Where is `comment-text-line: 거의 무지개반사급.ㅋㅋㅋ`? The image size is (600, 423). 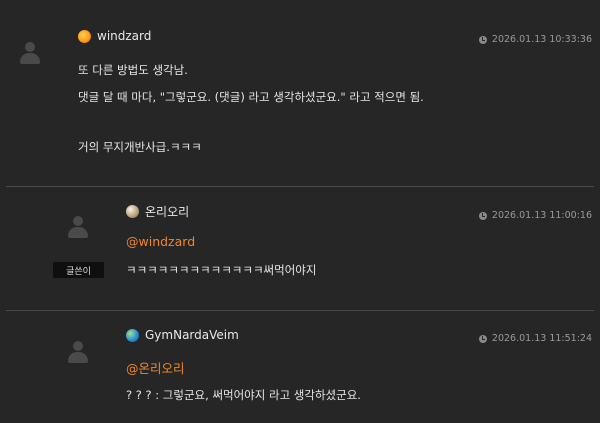
comment-text-line: 거의 무지개반사급.ㅋㅋㅋ is located at coordinates (140, 147).